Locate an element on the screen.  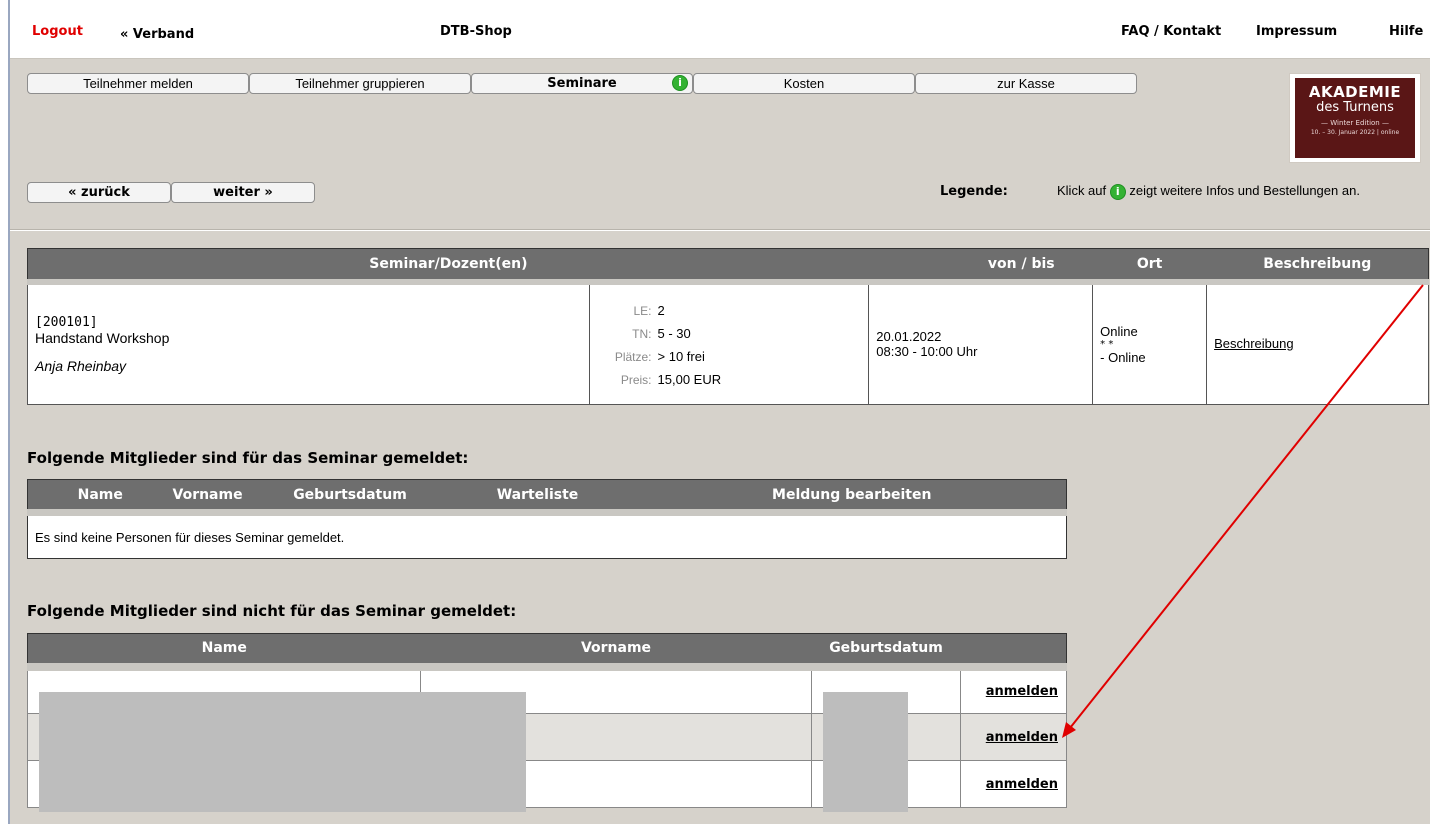
seminar-time: 08:30 - 10:00 Uhr is located at coordinates (927, 352).